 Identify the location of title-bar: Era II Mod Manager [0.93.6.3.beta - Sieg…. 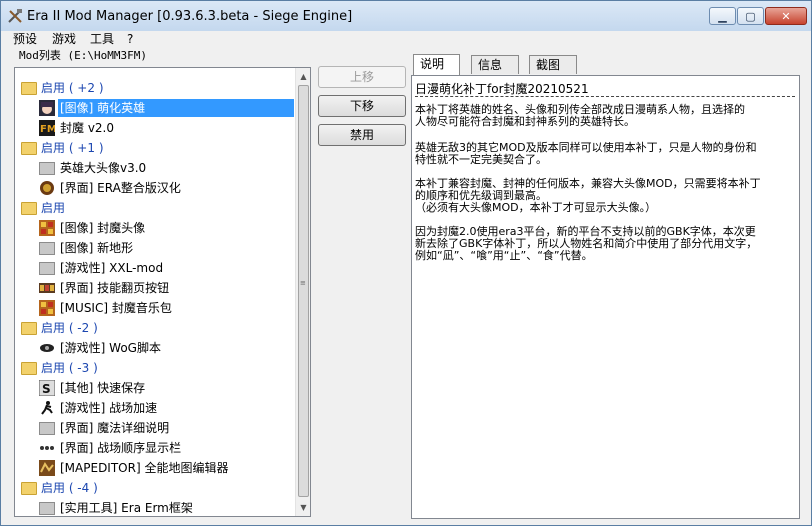
(406, 16).